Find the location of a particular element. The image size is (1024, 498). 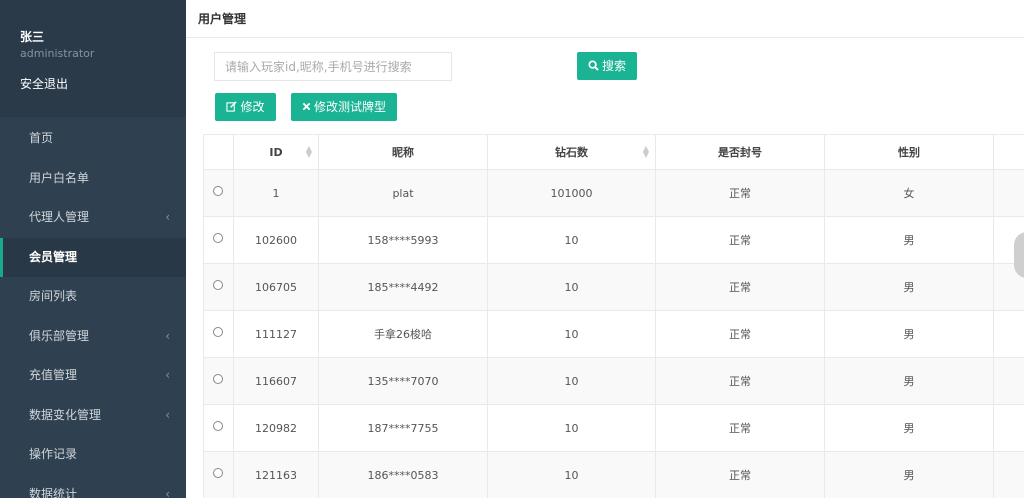

table-row: 121163 186****0583 10 正常男 is located at coordinates (613, 474).